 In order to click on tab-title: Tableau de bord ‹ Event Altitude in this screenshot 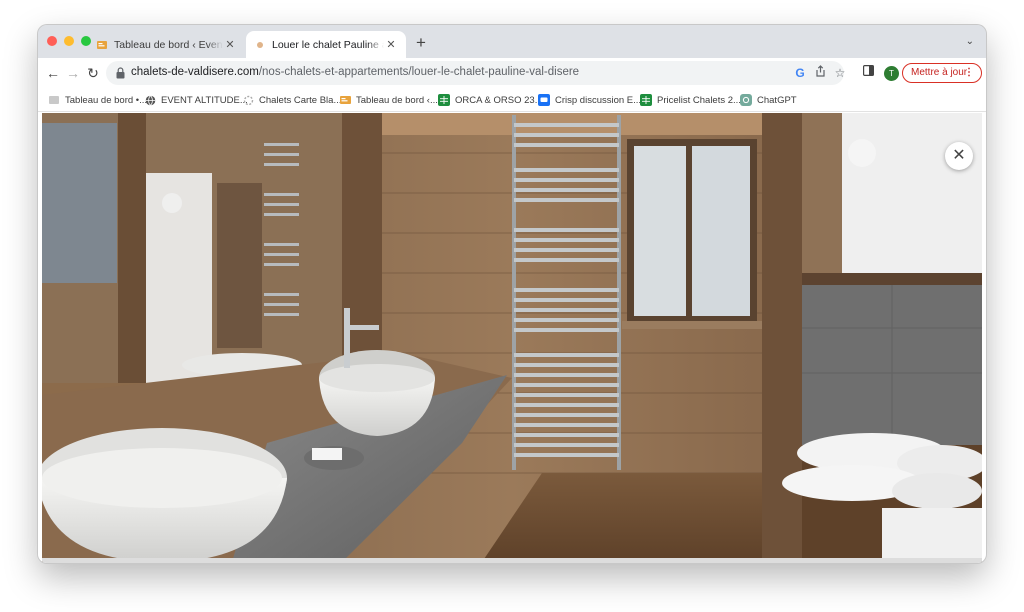, I will do `click(168, 44)`.